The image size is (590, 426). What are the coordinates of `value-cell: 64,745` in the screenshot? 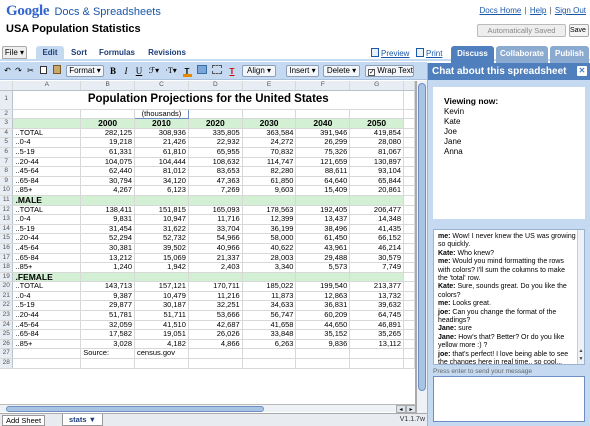 It's located at (377, 315).